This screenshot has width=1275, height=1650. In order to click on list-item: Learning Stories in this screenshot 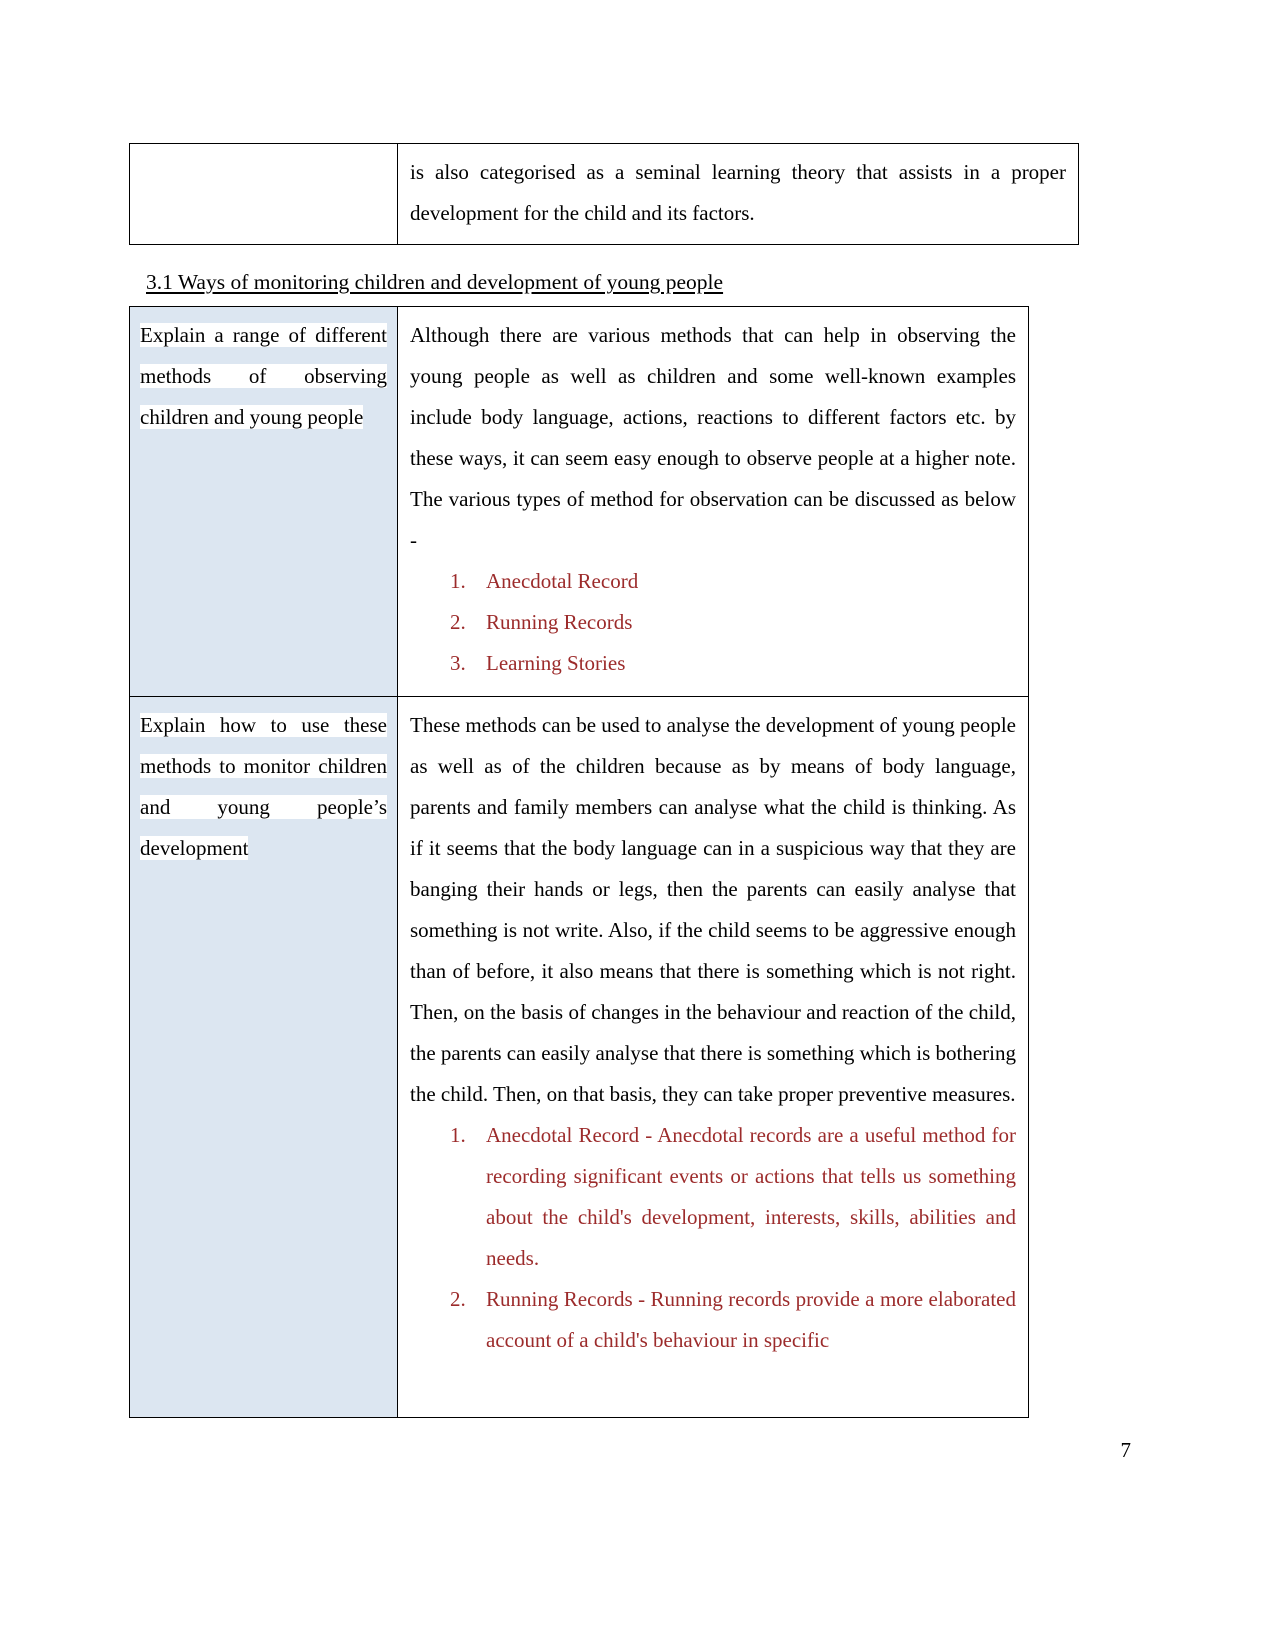, I will do `click(538, 663)`.